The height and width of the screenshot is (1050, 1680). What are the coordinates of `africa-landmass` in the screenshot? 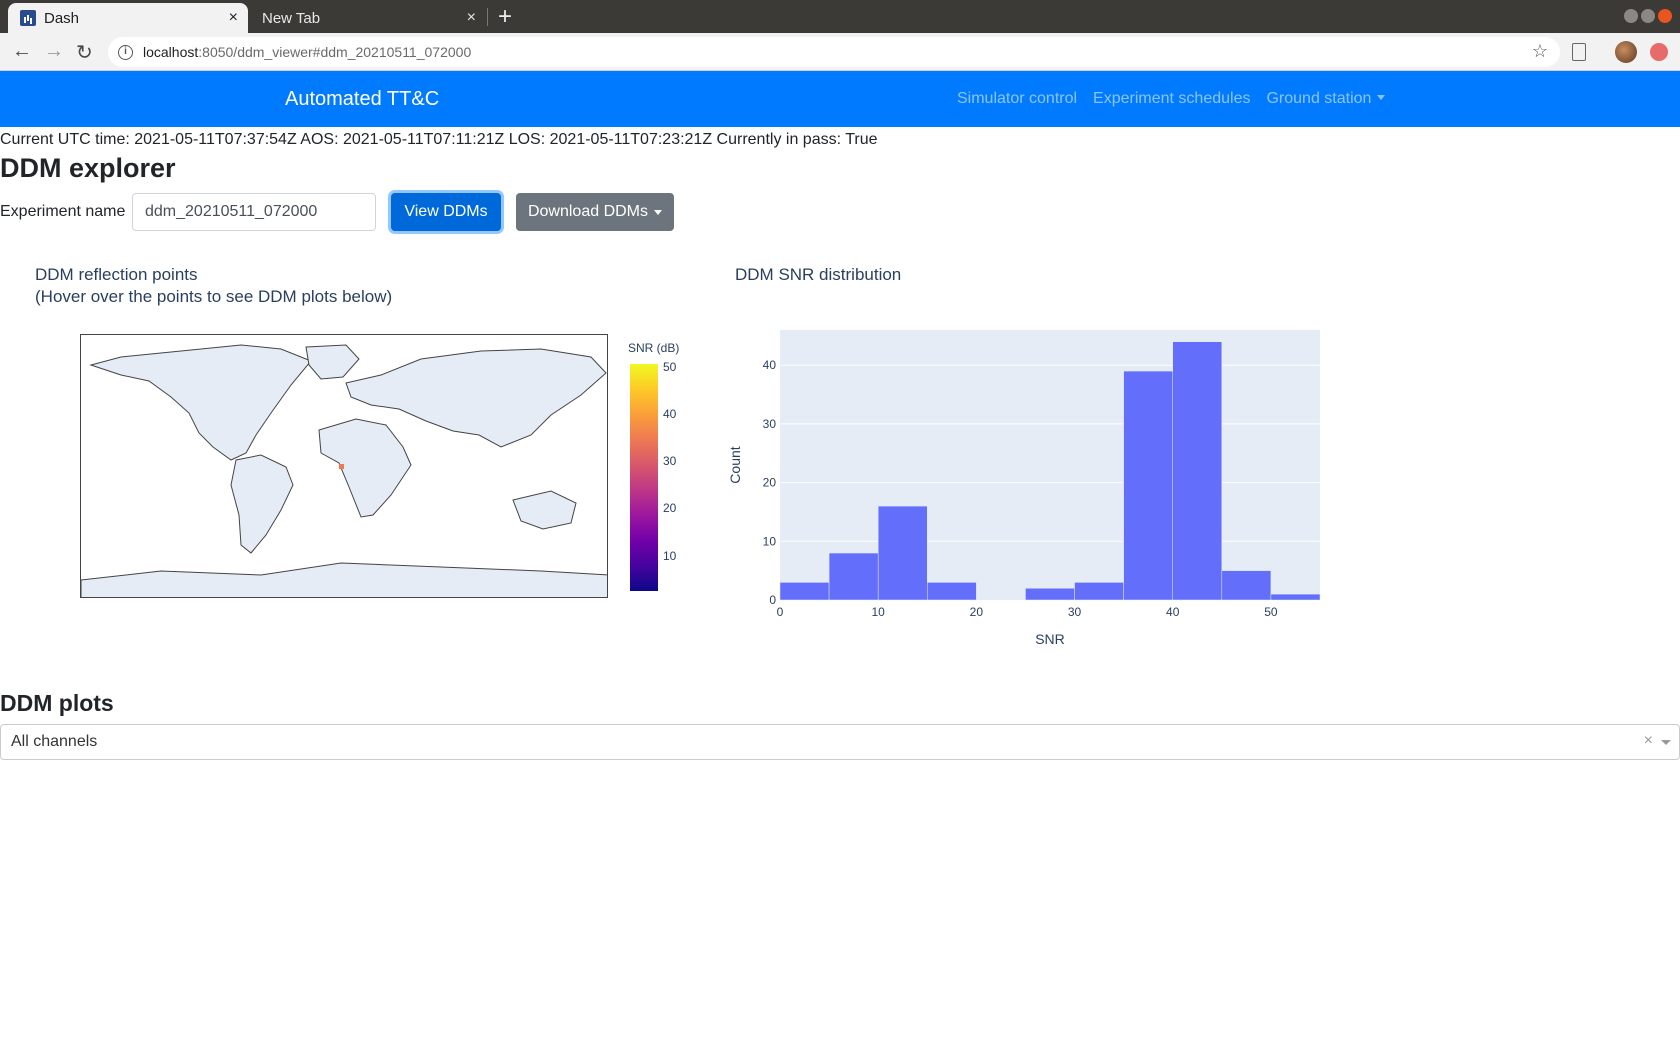 It's located at (365, 468).